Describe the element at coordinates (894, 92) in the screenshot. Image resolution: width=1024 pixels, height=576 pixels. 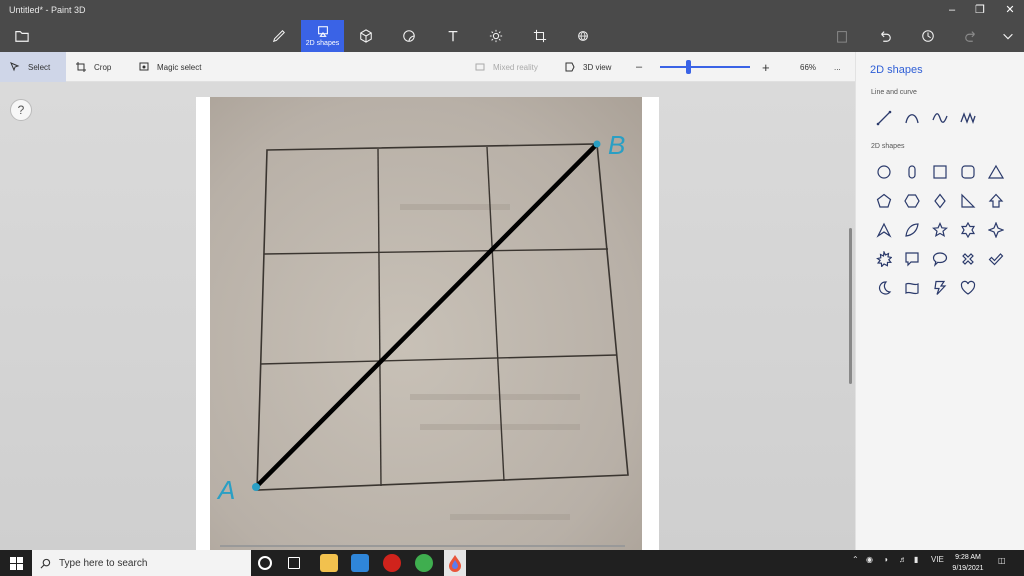
I see `line-curve-heading: Line and curve` at that location.